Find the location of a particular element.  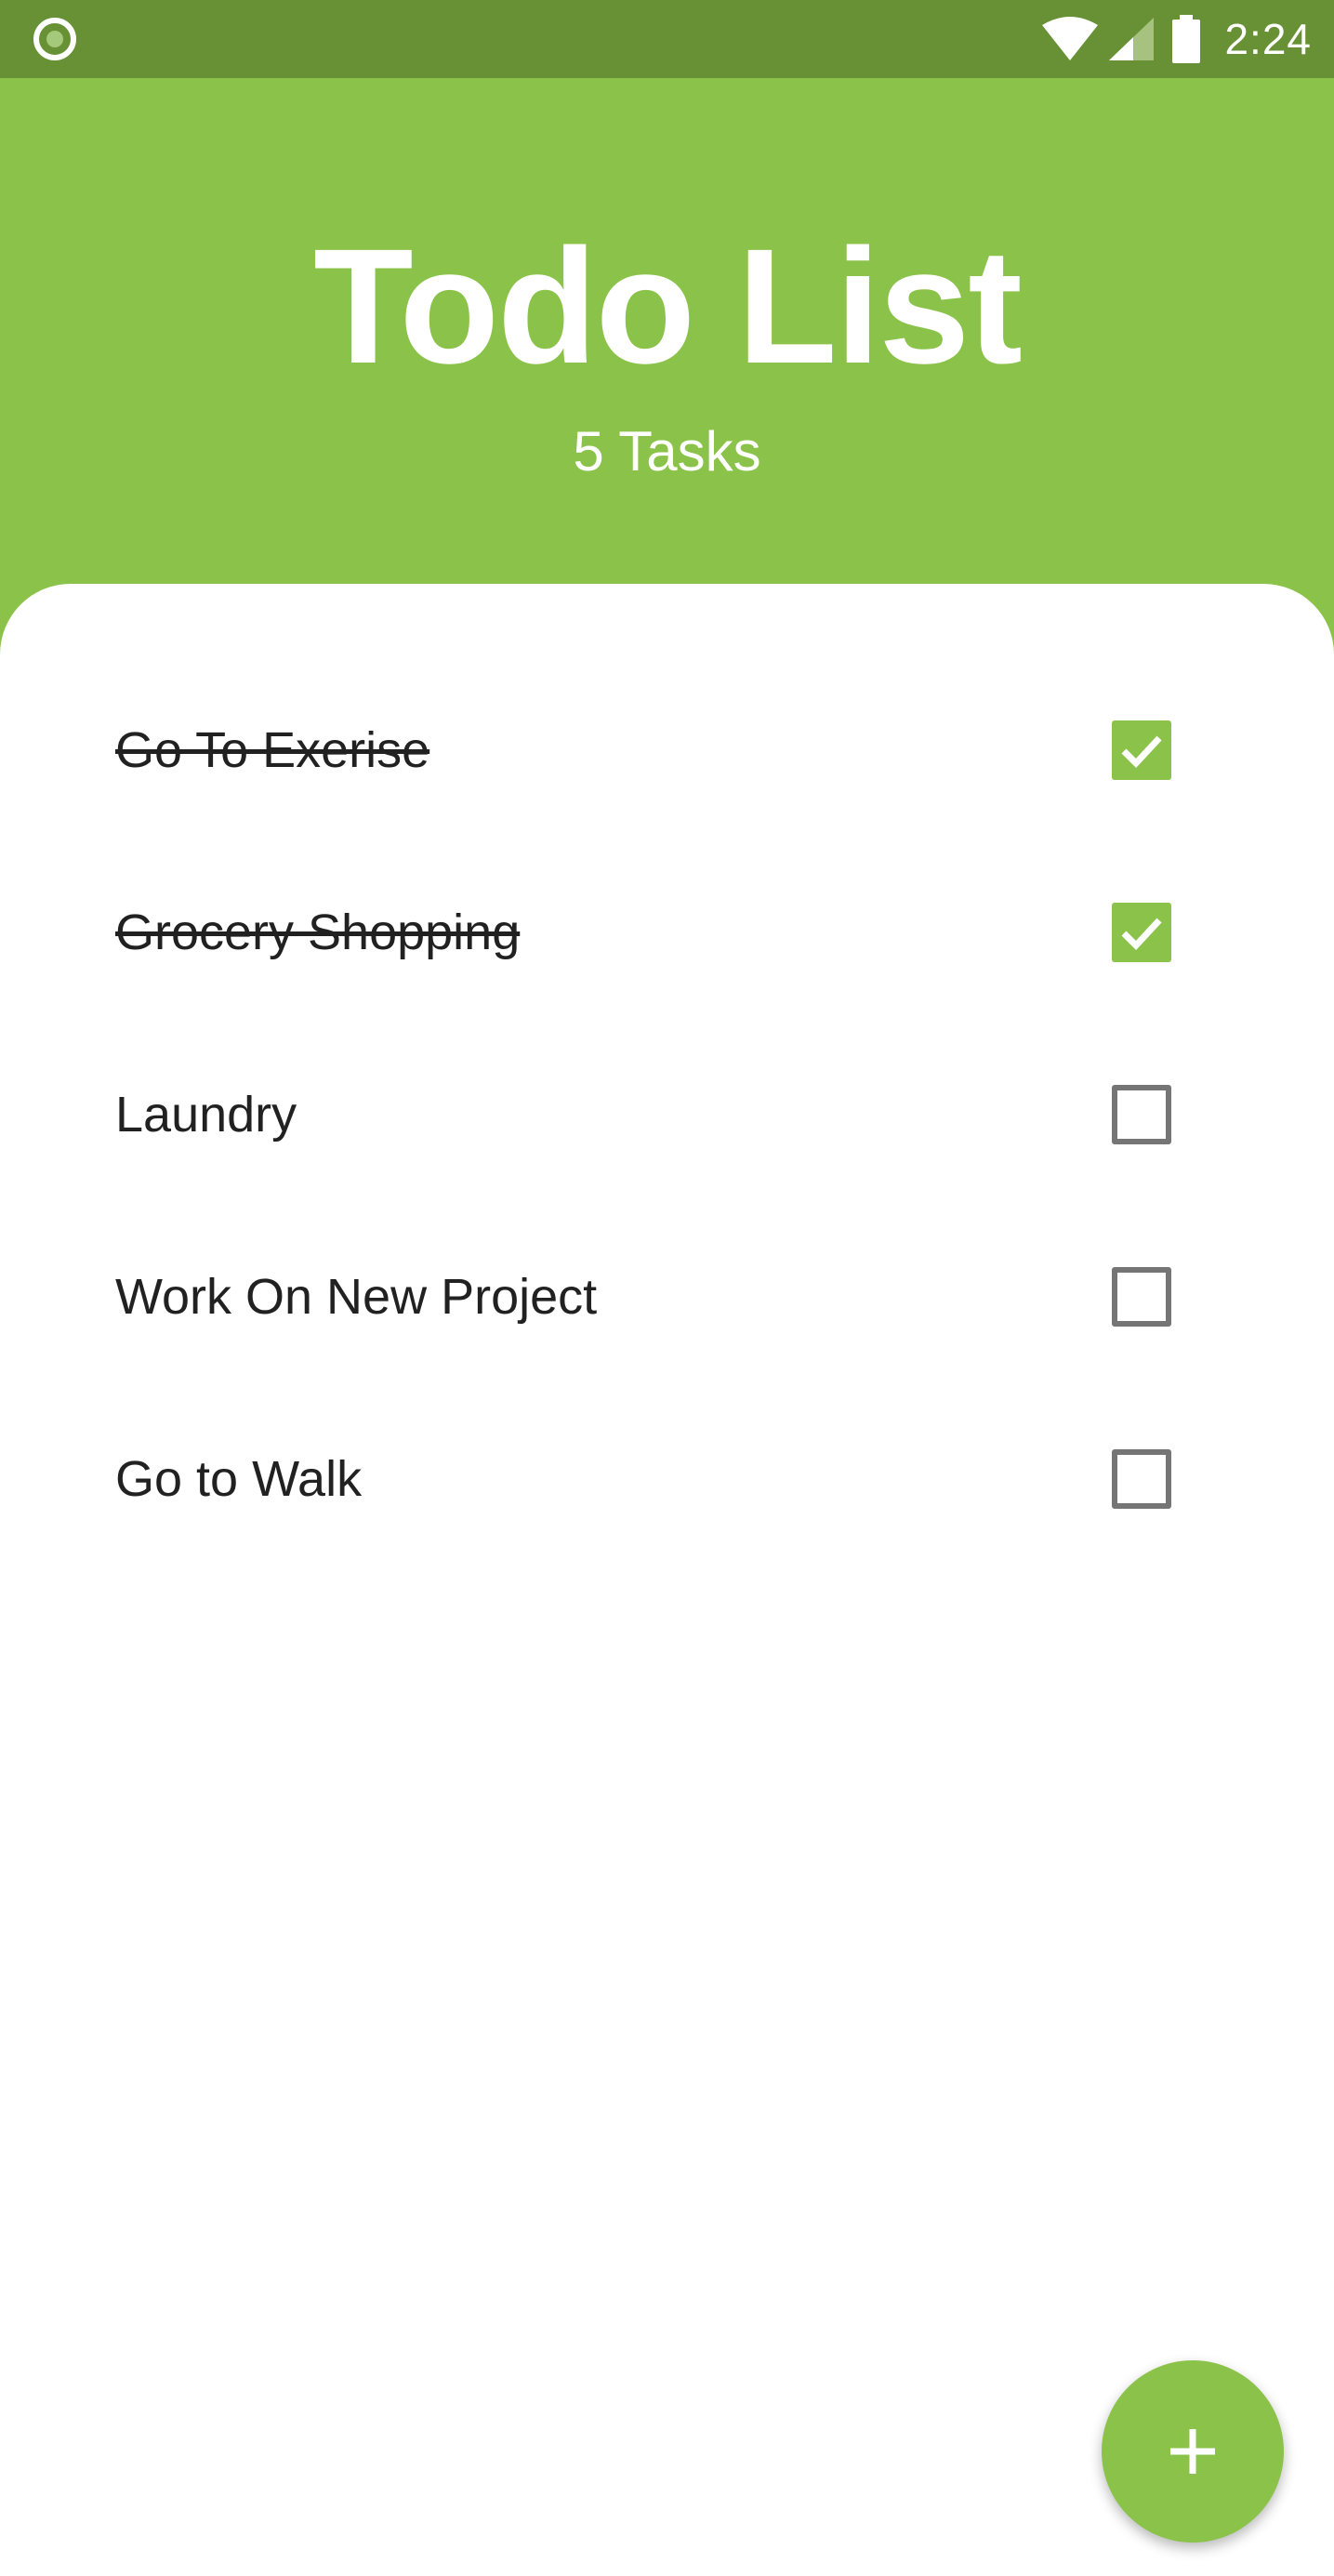

task-item: Work On New Project is located at coordinates (667, 1297).